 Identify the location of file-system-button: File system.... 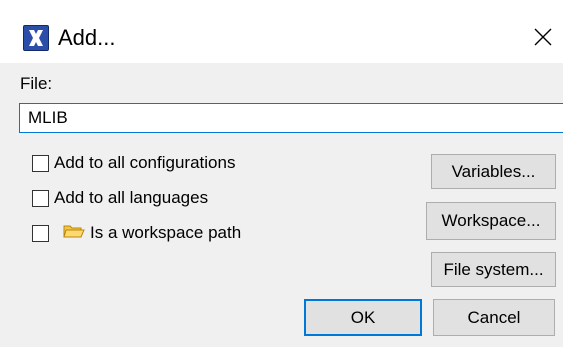
(493, 269).